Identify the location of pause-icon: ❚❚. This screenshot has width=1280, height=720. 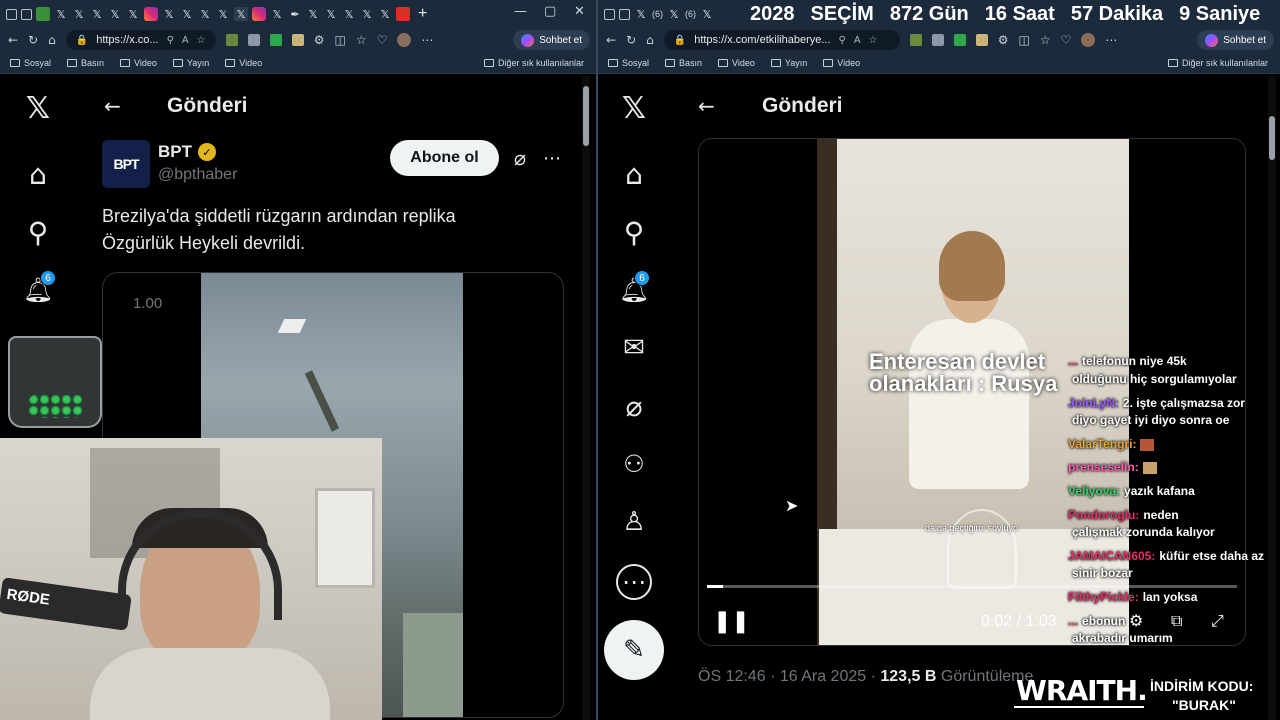
(731, 621).